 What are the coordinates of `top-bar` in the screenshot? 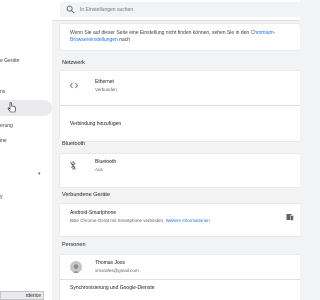 It's located at (176, 10).